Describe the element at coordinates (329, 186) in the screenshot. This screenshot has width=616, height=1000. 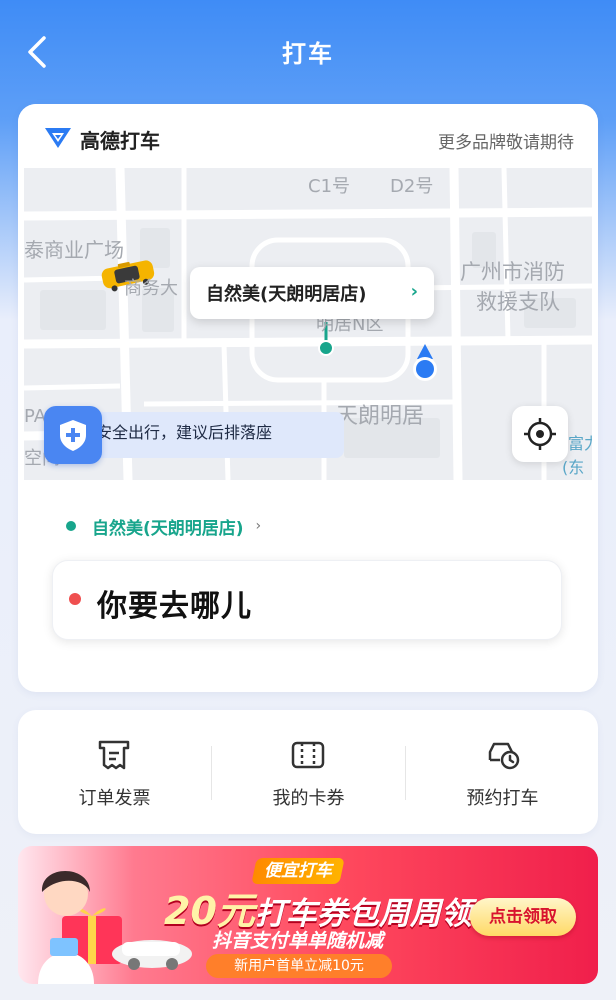
I see `map-label-c1: C1号` at that location.